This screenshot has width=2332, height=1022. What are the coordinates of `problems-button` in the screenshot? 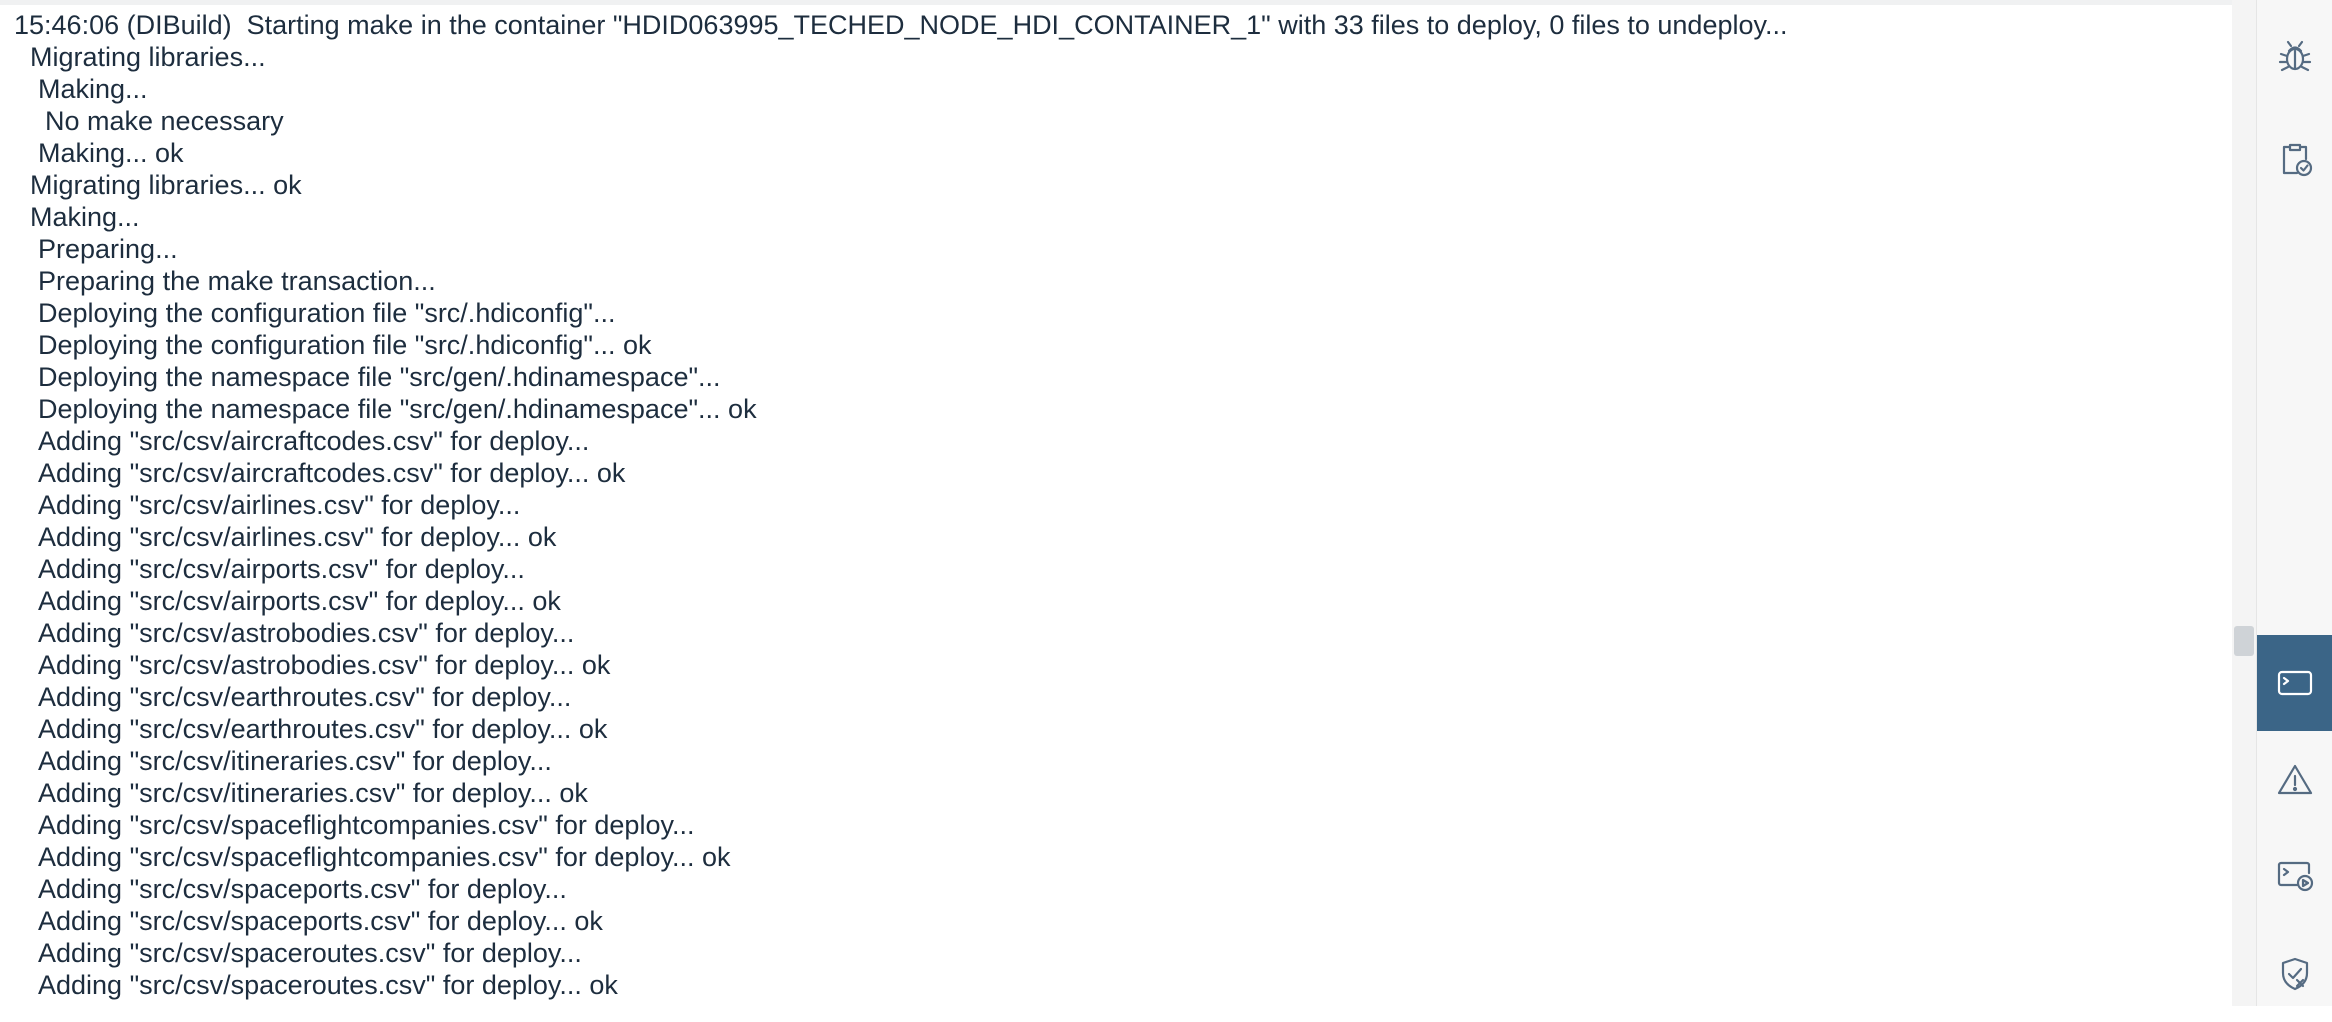 It's located at (2294, 780).